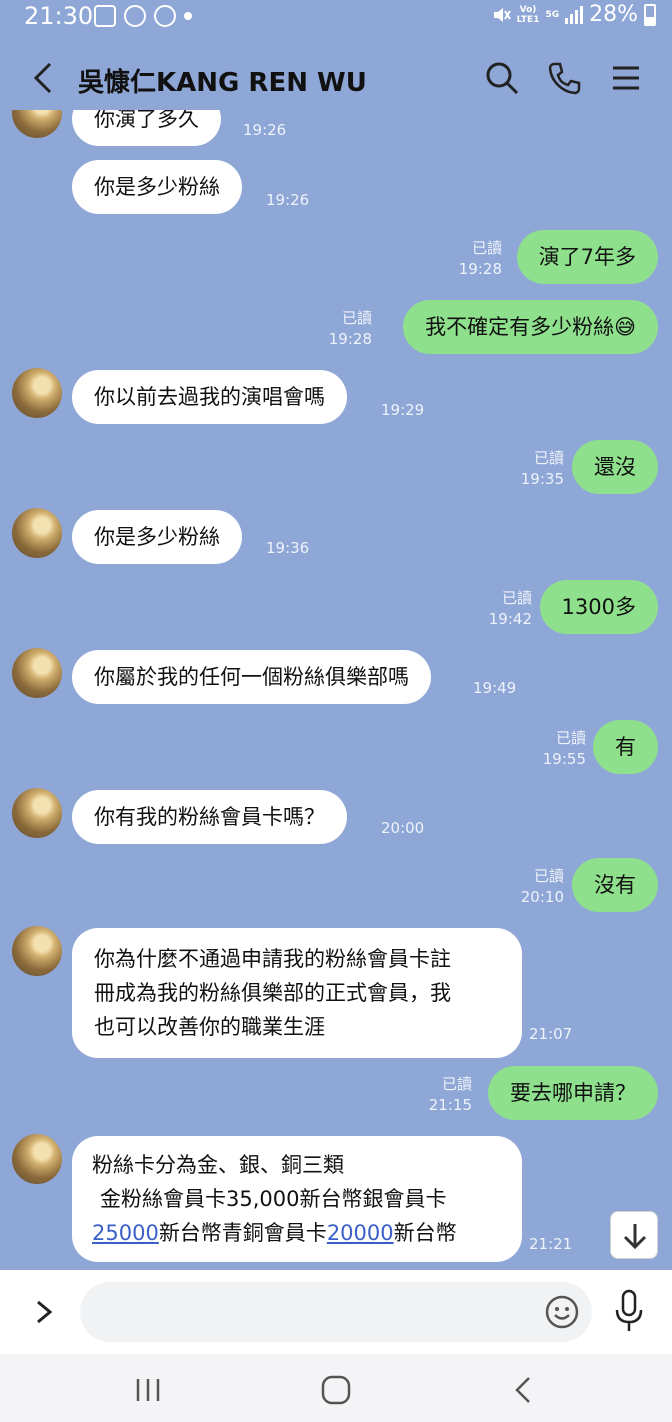 The image size is (672, 1422). Describe the element at coordinates (542, 897) in the screenshot. I see `message-time: 20:10` at that location.